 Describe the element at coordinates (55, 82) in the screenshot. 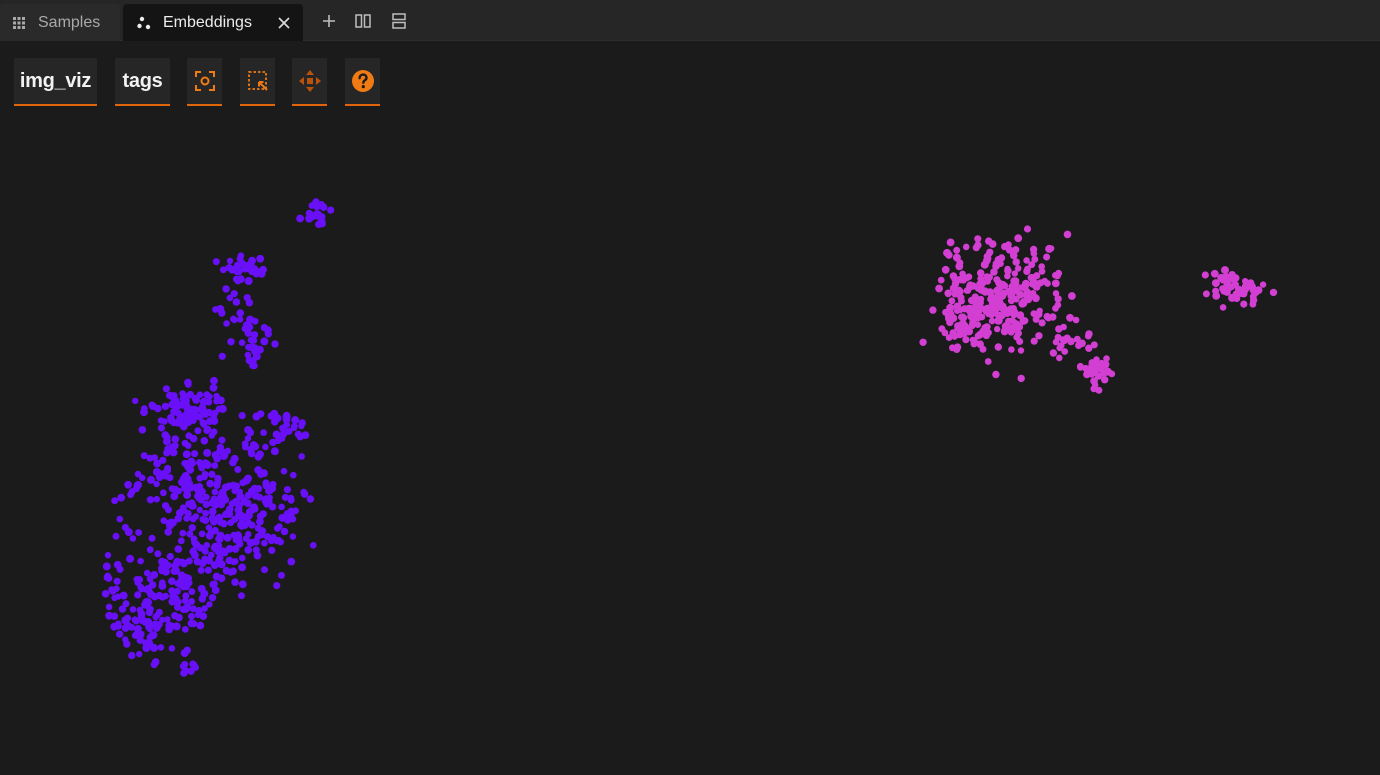

I see `brain-key-selector: img_viz` at that location.